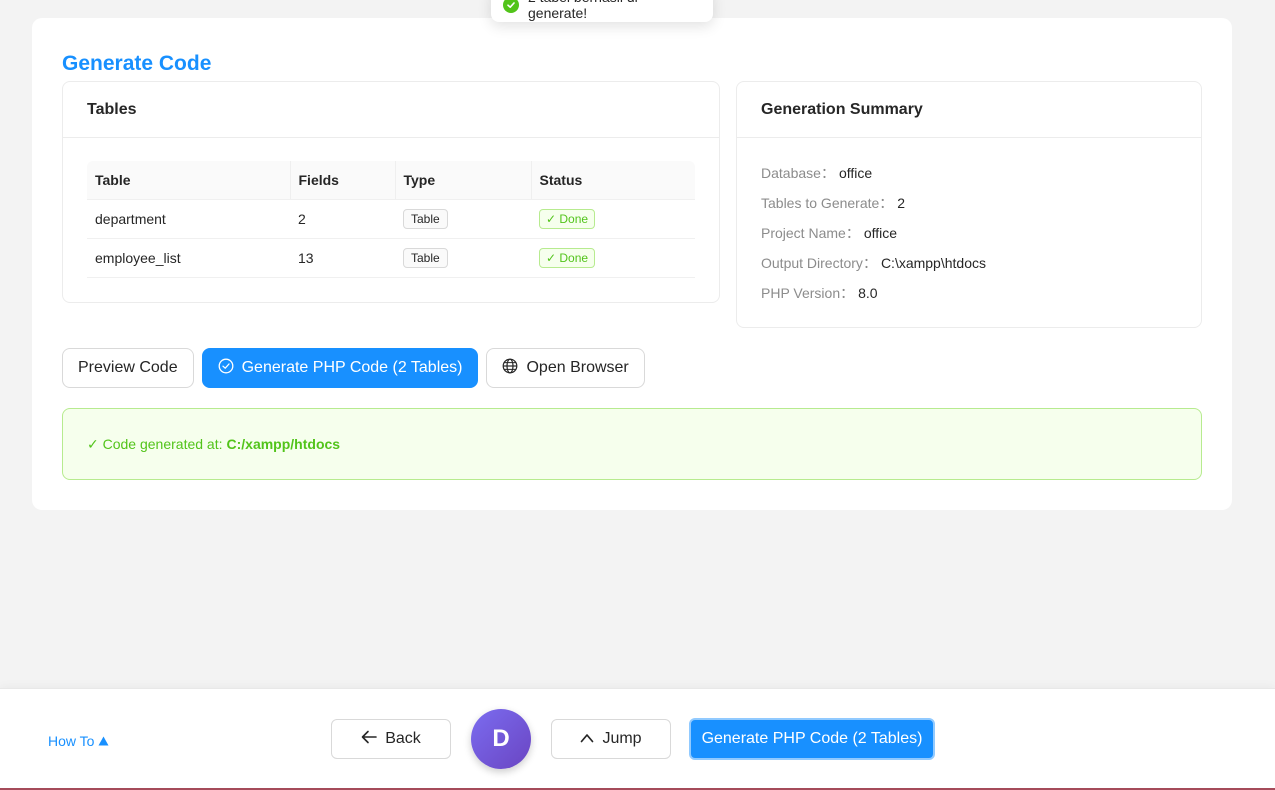  I want to click on how-to-link: How To, so click(78, 741).